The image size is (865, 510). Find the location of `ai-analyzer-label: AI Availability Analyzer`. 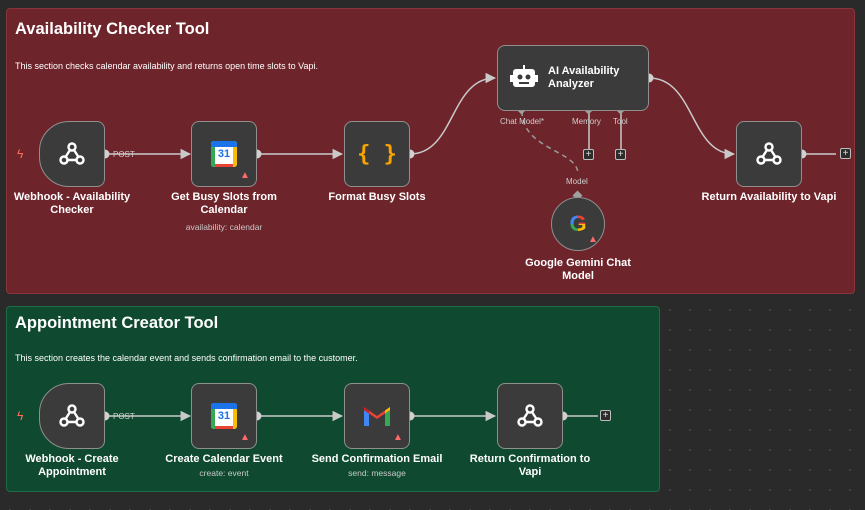

ai-analyzer-label: AI Availability Analyzer is located at coordinates (584, 77).